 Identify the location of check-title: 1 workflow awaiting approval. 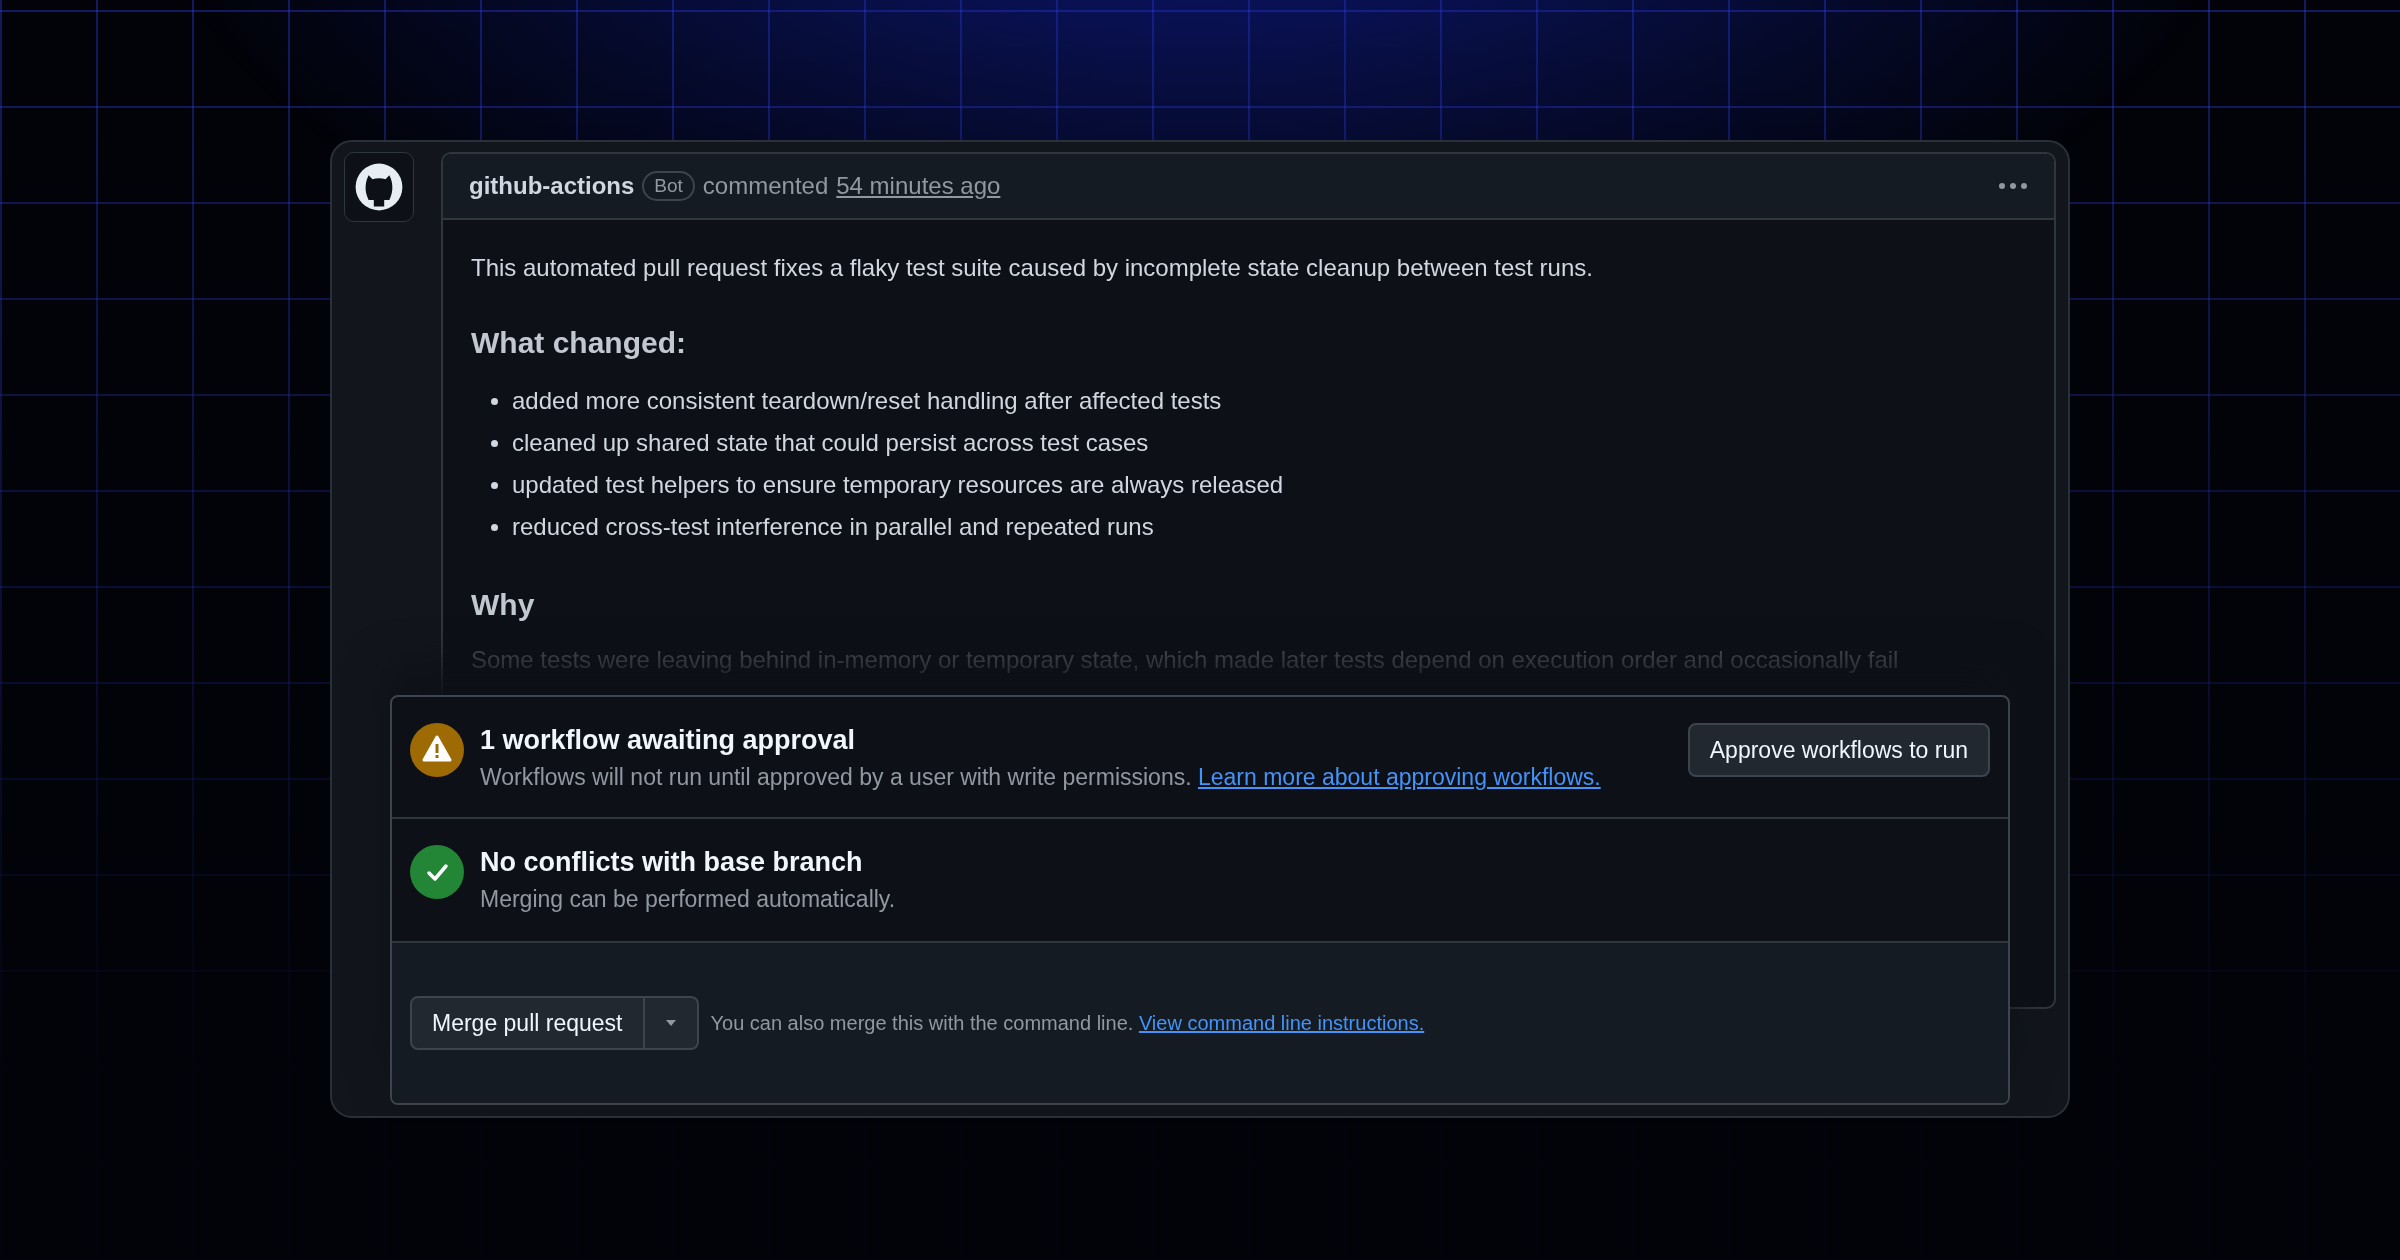
(668, 740).